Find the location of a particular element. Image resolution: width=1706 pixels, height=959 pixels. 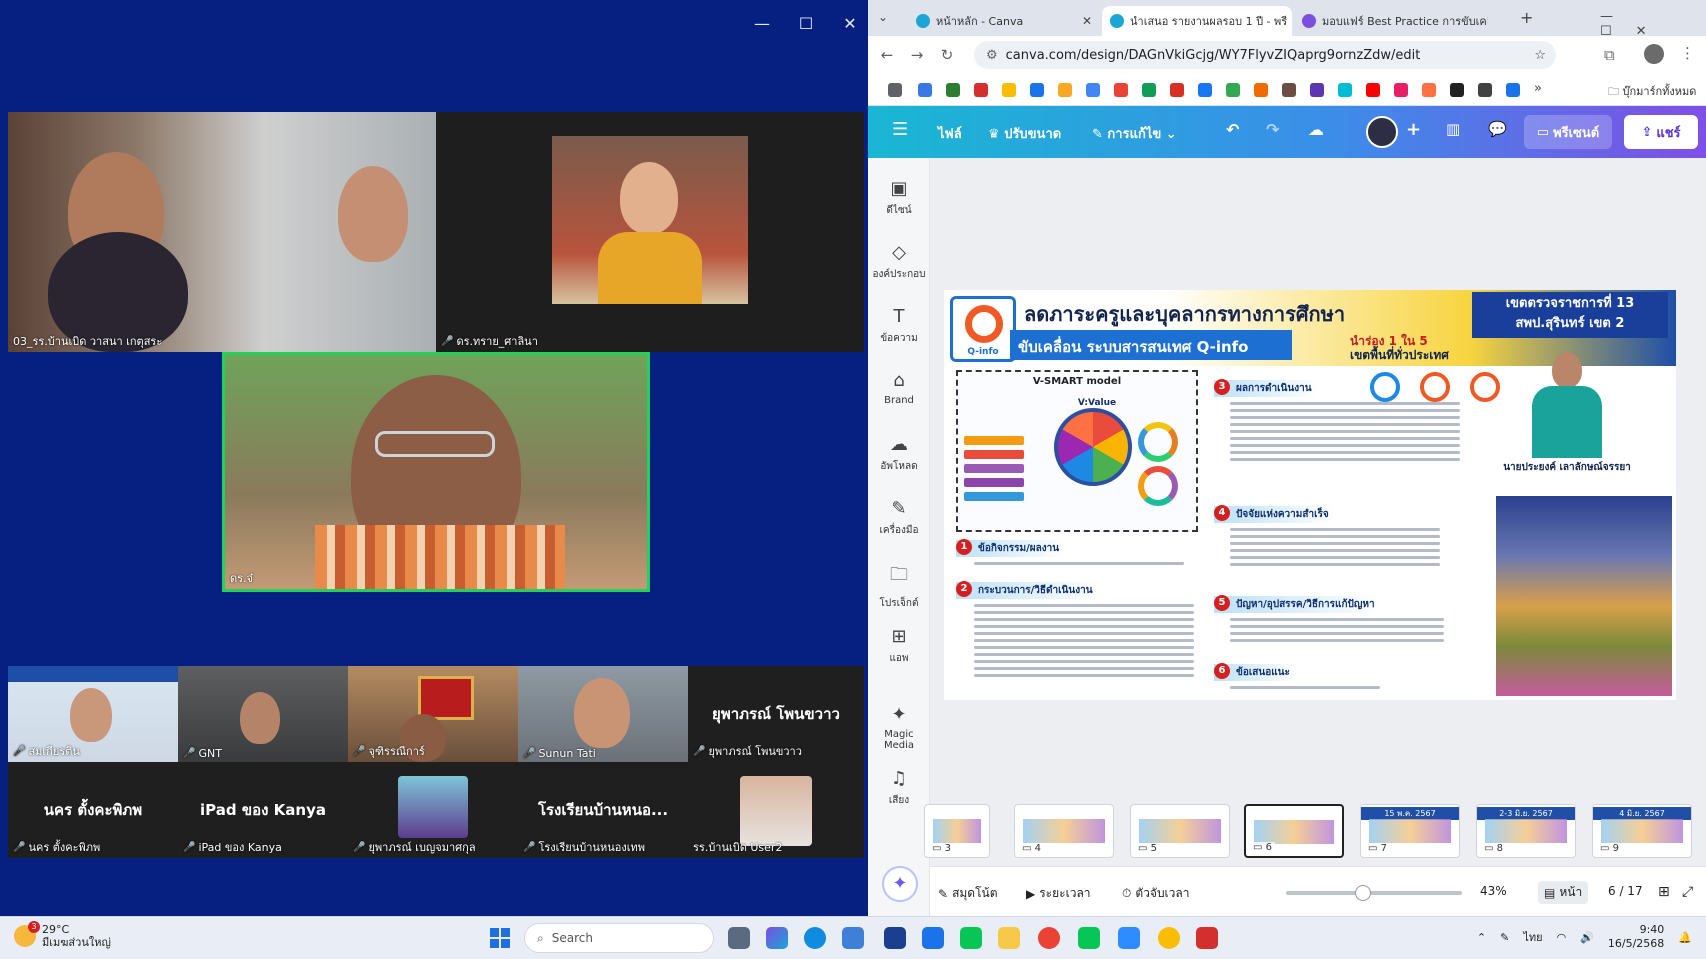

video-tile: 🎤 จุฑิรรณีการ์ is located at coordinates (433, 714).